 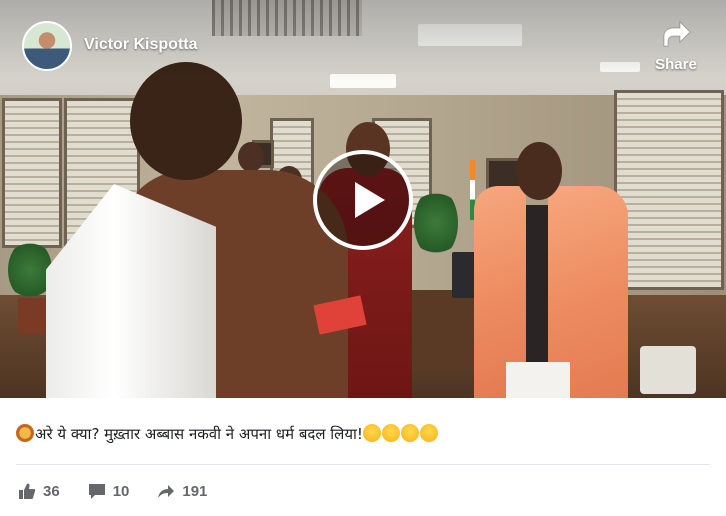 What do you see at coordinates (32, 316) in the screenshot?
I see `video-frame-plant-pot` at bounding box center [32, 316].